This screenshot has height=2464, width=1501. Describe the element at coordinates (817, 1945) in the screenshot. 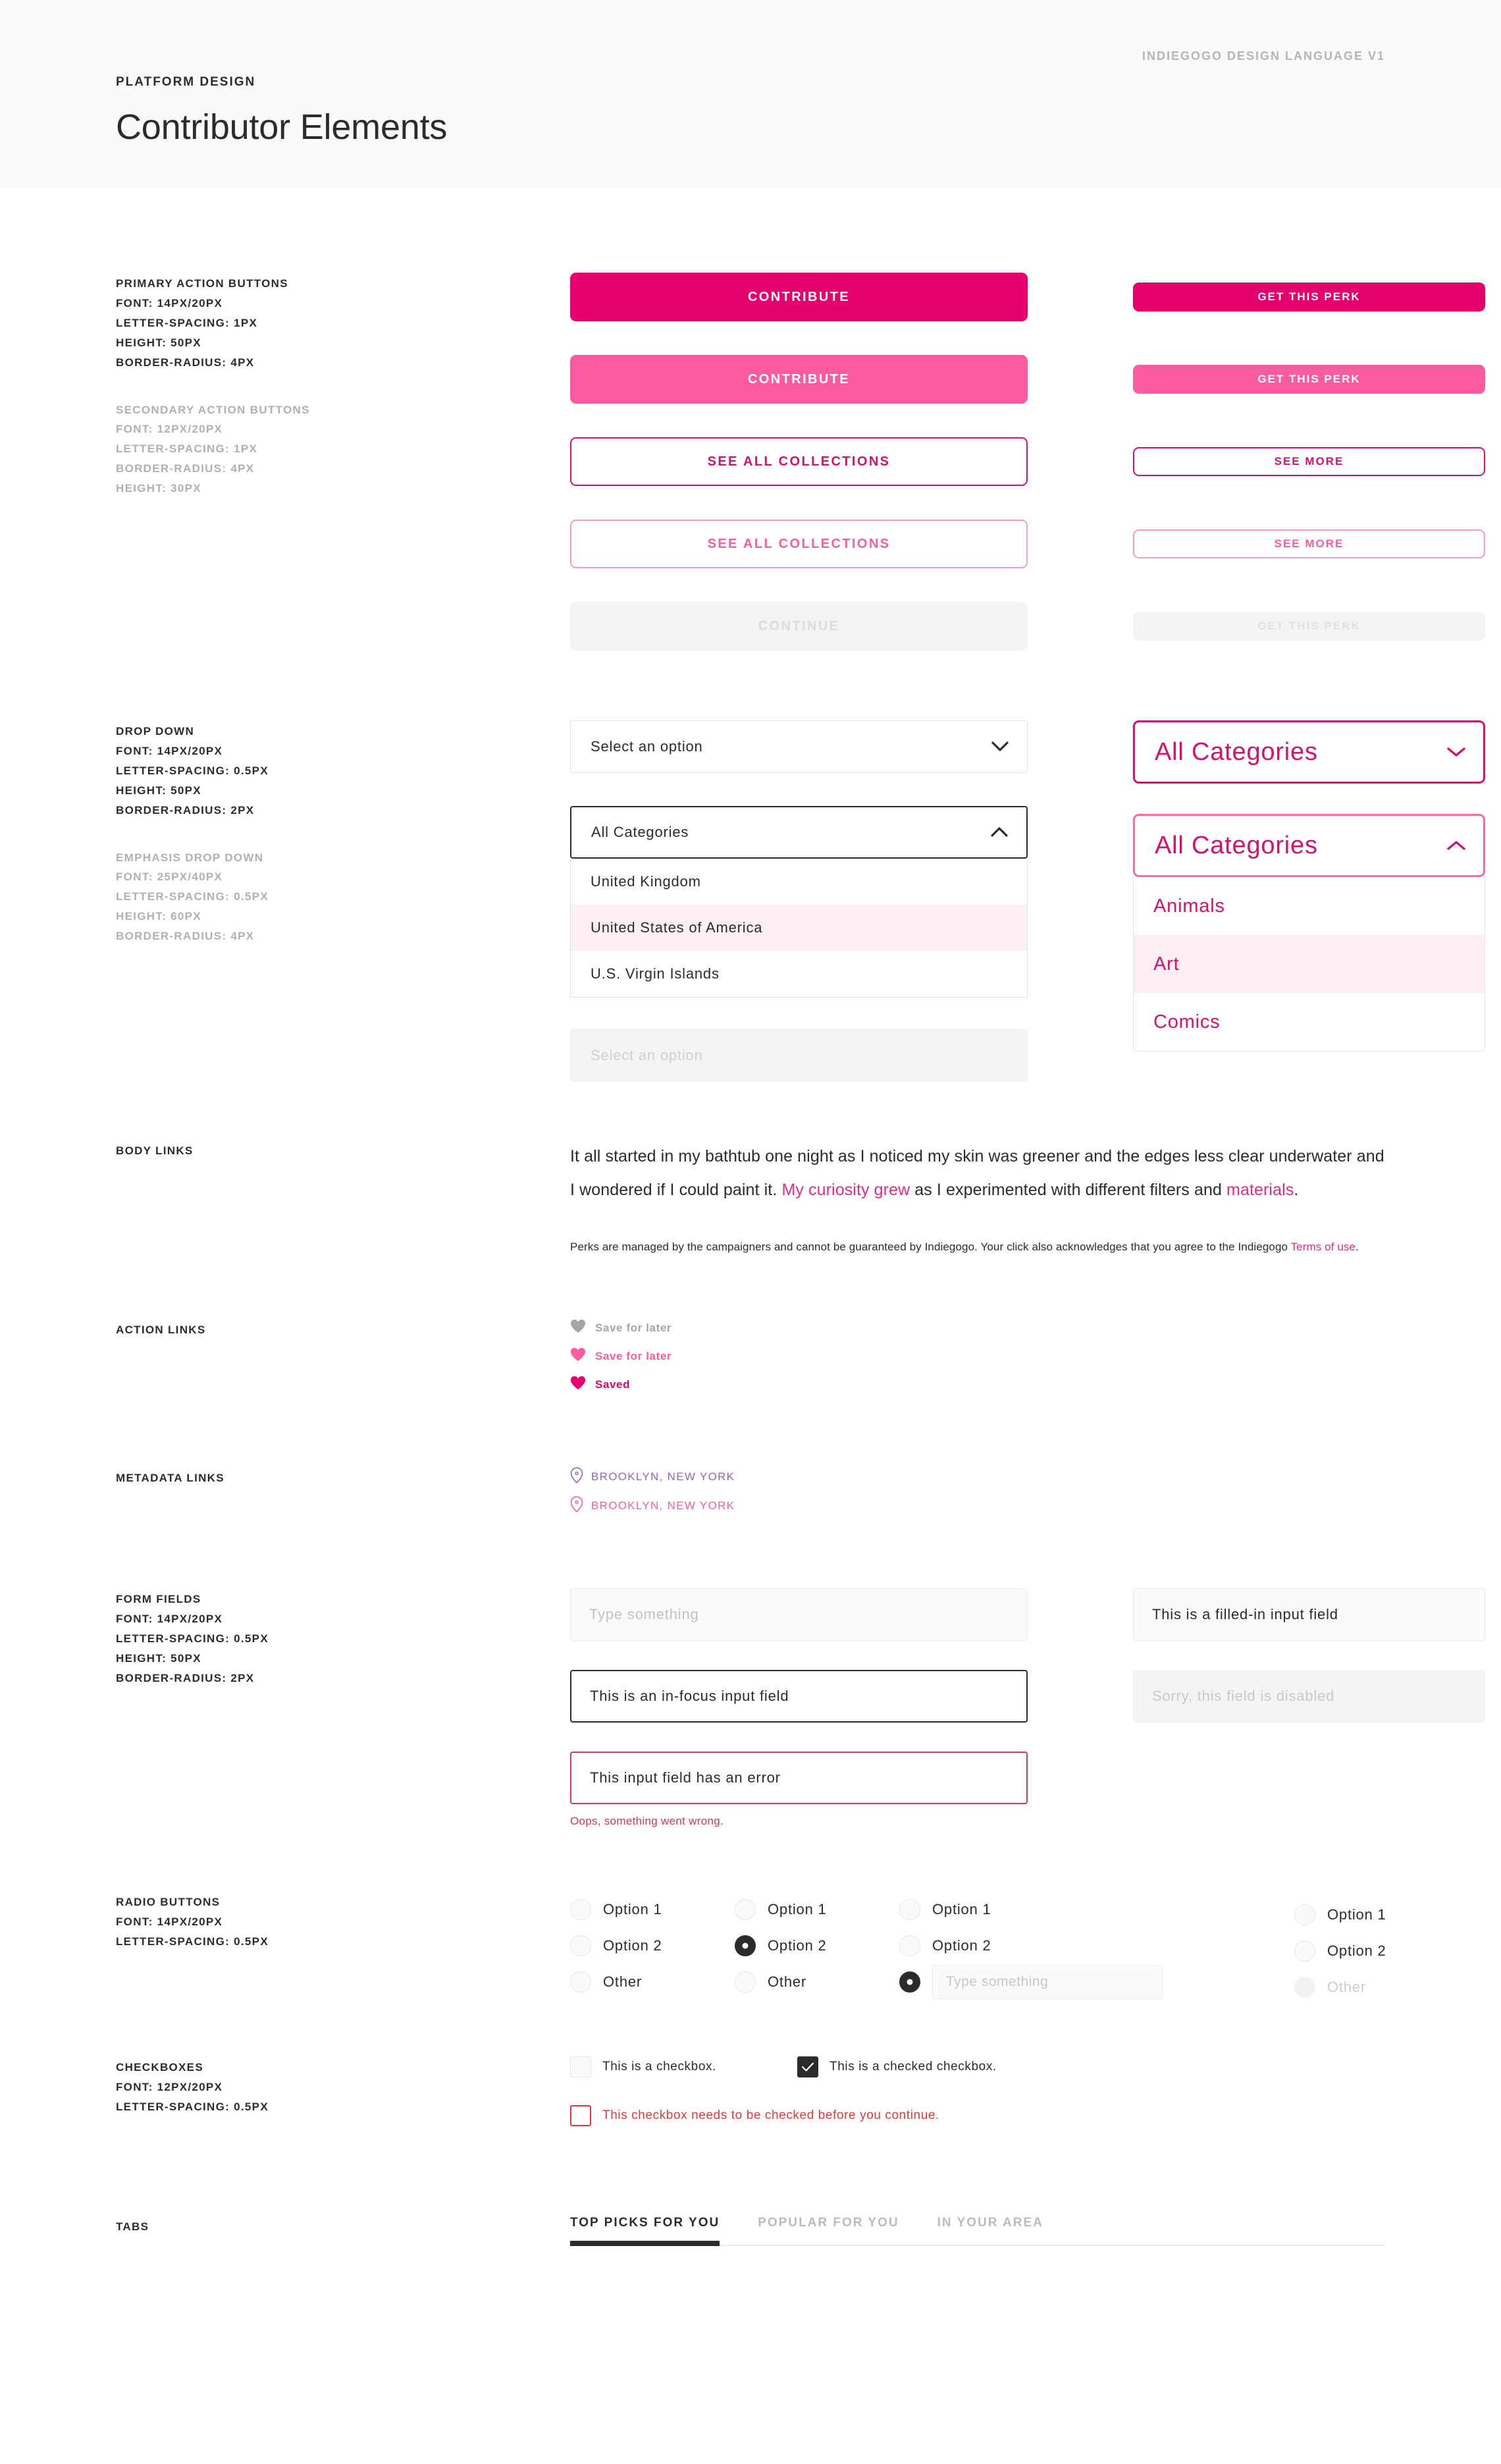

I see `radio-option-selected: Option 2` at that location.